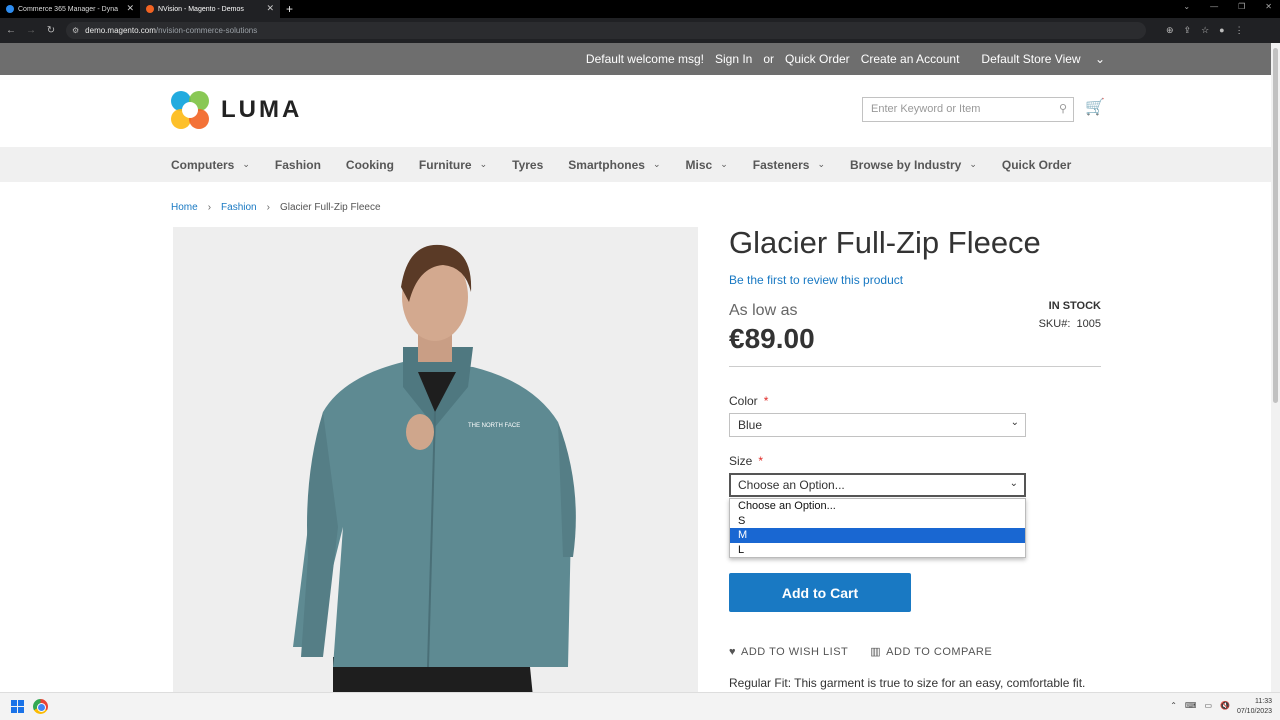 The width and height of the screenshot is (1280, 720). I want to click on page-scrollbar, so click(1275, 367).